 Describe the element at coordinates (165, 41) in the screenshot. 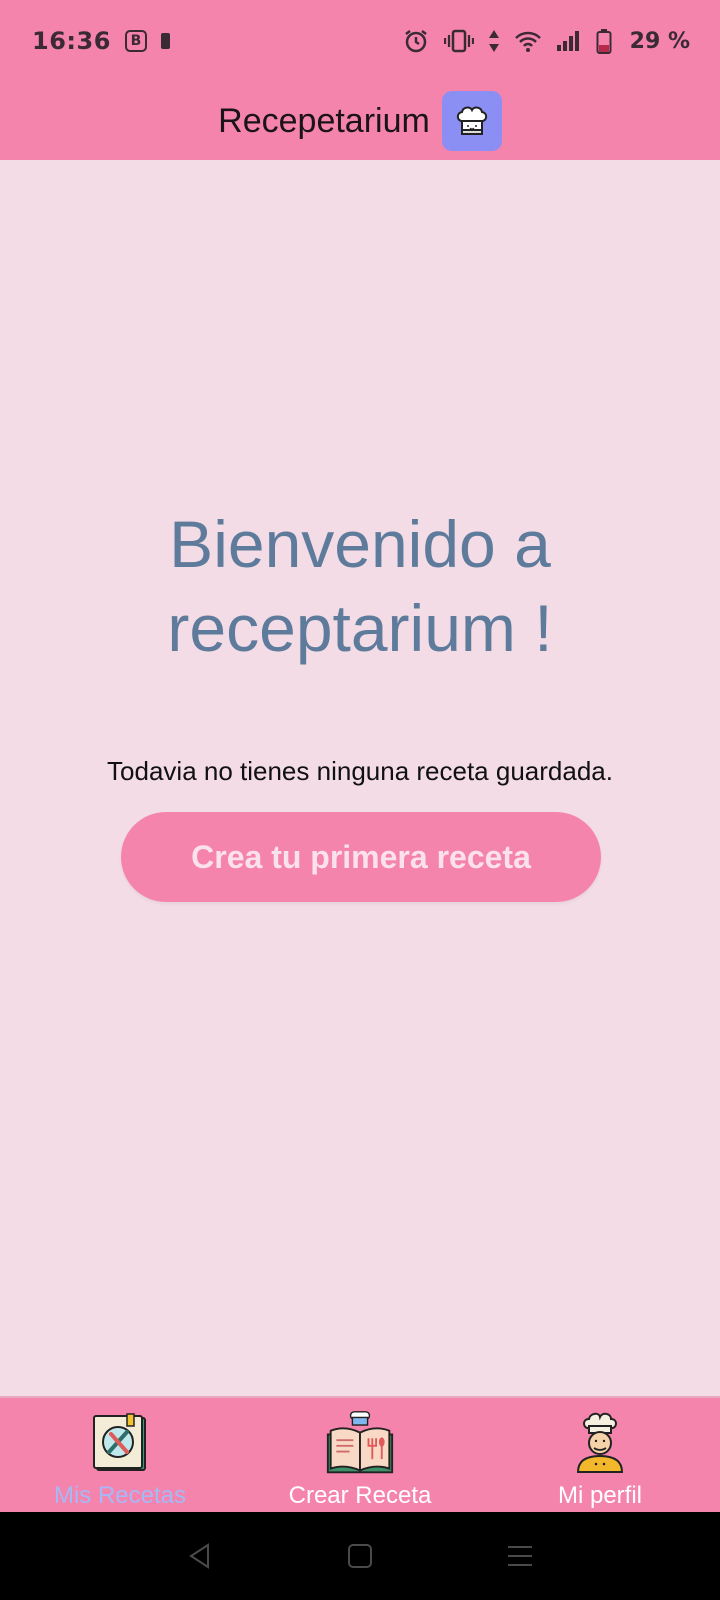

I see `battery-saver-icon` at that location.